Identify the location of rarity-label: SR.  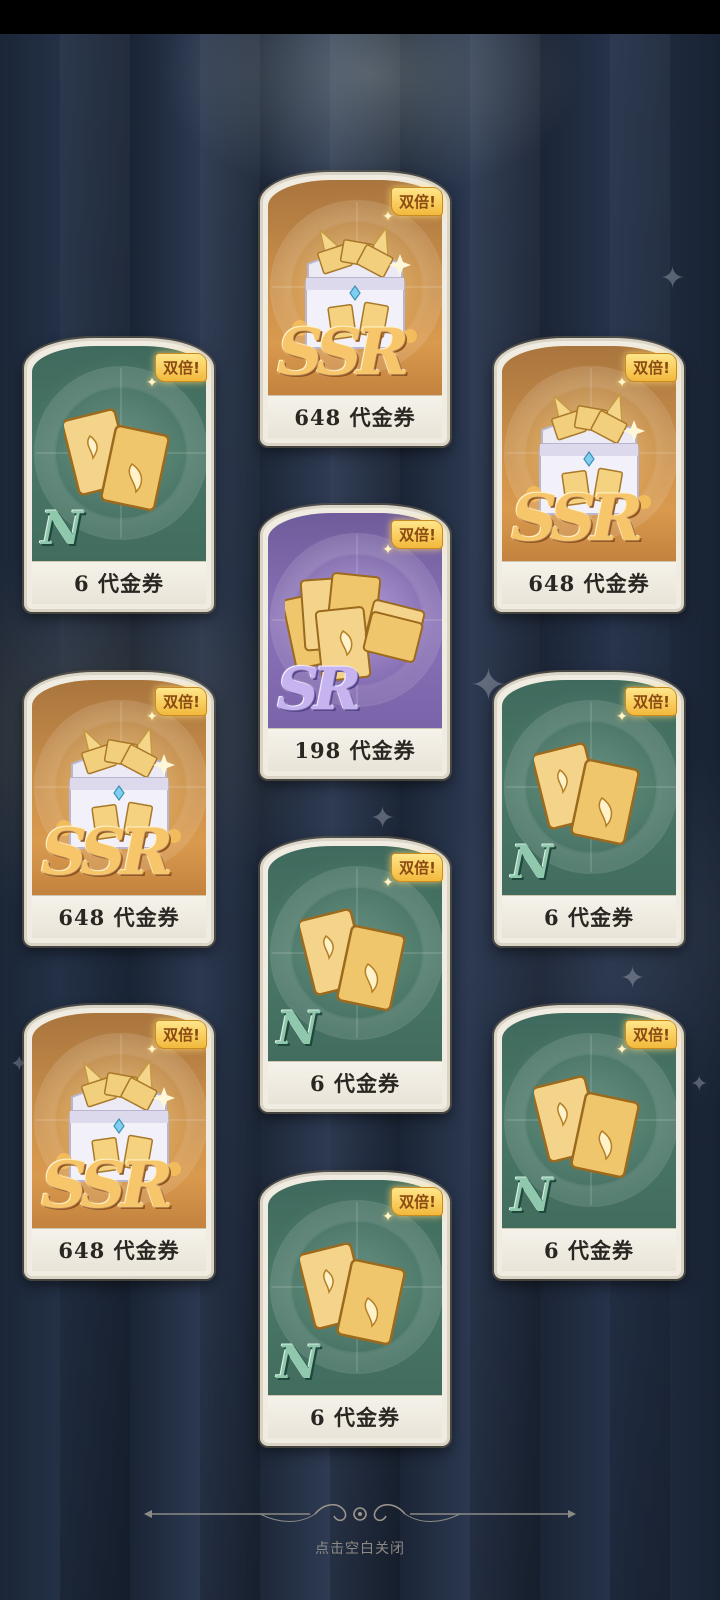
(319, 689).